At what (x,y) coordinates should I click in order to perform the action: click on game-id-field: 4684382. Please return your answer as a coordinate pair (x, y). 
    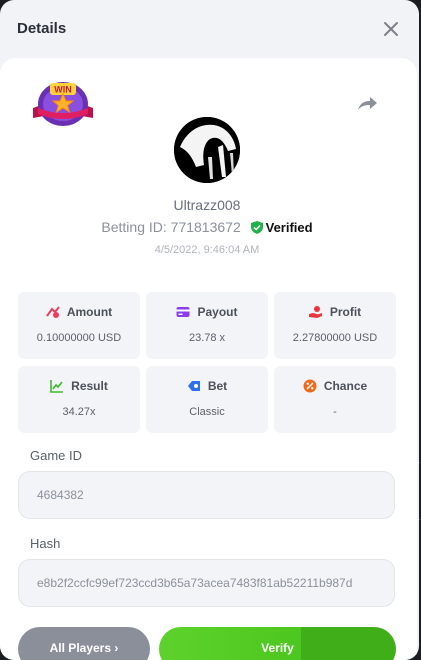
    Looking at the image, I should click on (206, 495).